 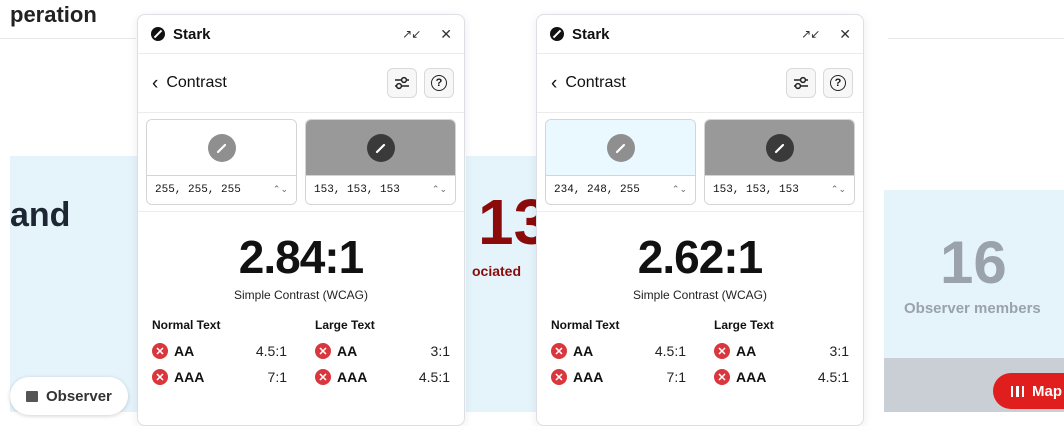 What do you see at coordinates (972, 308) in the screenshot?
I see `observer-caption: Observer members` at bounding box center [972, 308].